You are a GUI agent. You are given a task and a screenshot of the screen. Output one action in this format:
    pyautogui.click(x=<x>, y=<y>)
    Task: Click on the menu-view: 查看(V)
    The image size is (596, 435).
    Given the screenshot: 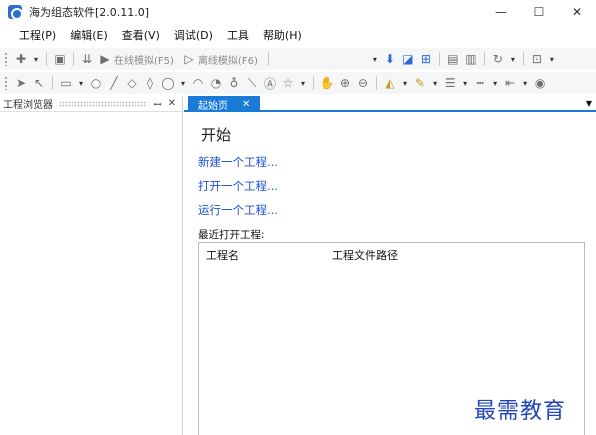 What is the action you would take?
    pyautogui.click(x=141, y=36)
    